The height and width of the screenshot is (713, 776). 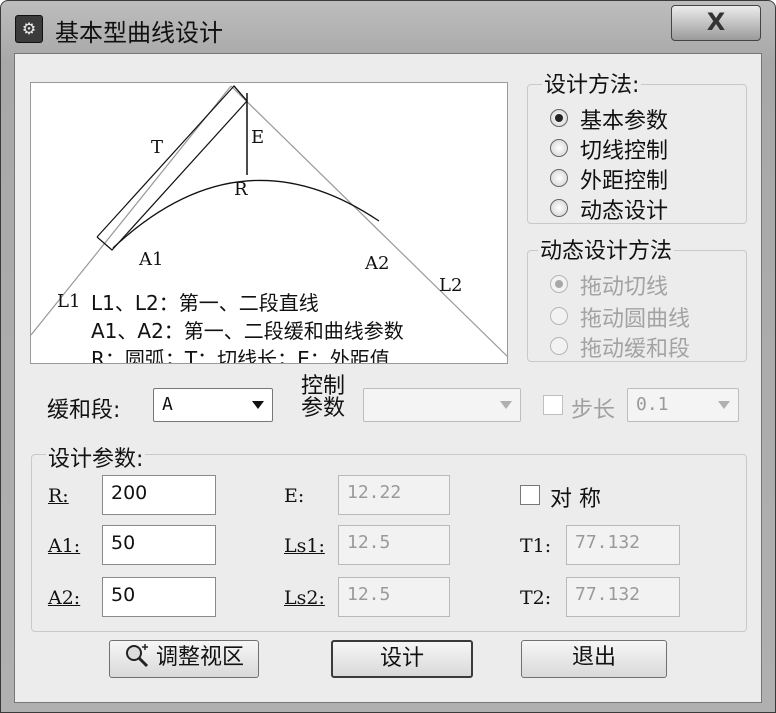 I want to click on dynamic-method-title: 动态设计方法, so click(x=606, y=249).